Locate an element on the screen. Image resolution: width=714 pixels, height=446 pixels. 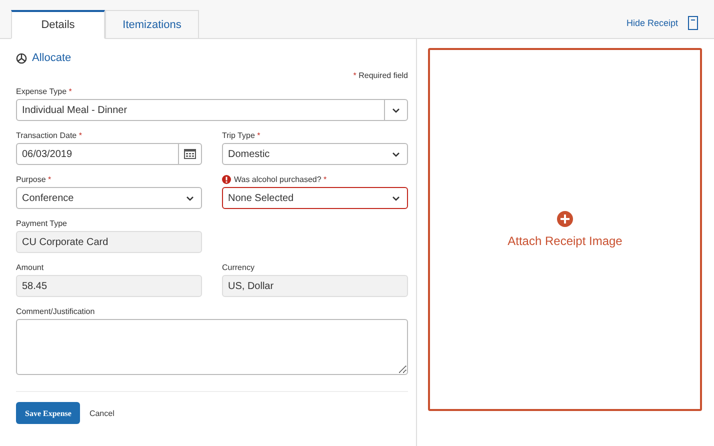
readonly-field: CU Corporate Card is located at coordinates (109, 242).